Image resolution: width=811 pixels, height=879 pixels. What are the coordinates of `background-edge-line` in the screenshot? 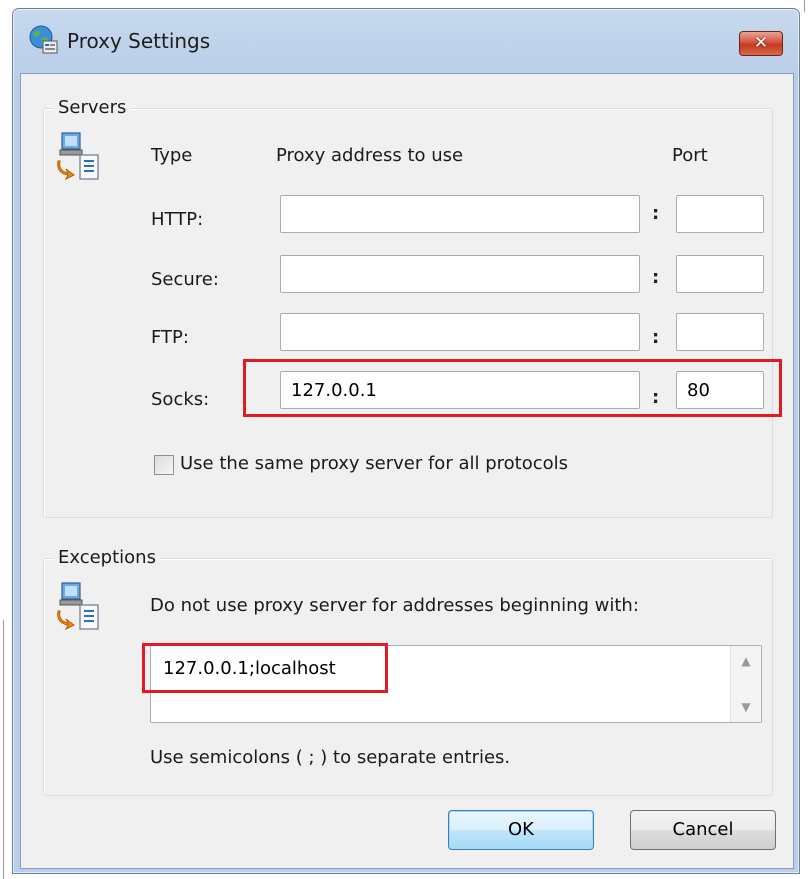 It's located at (3, 749).